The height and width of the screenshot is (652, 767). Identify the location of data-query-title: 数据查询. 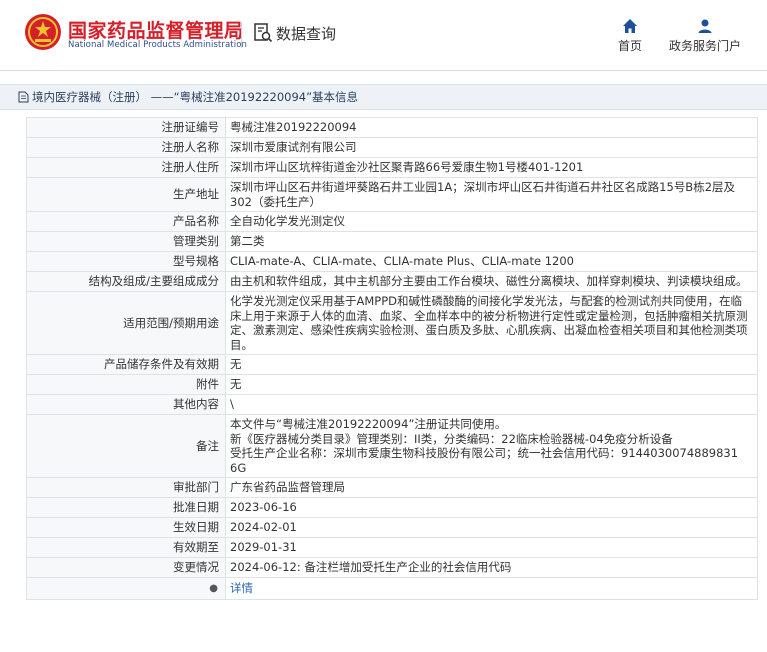
(294, 33).